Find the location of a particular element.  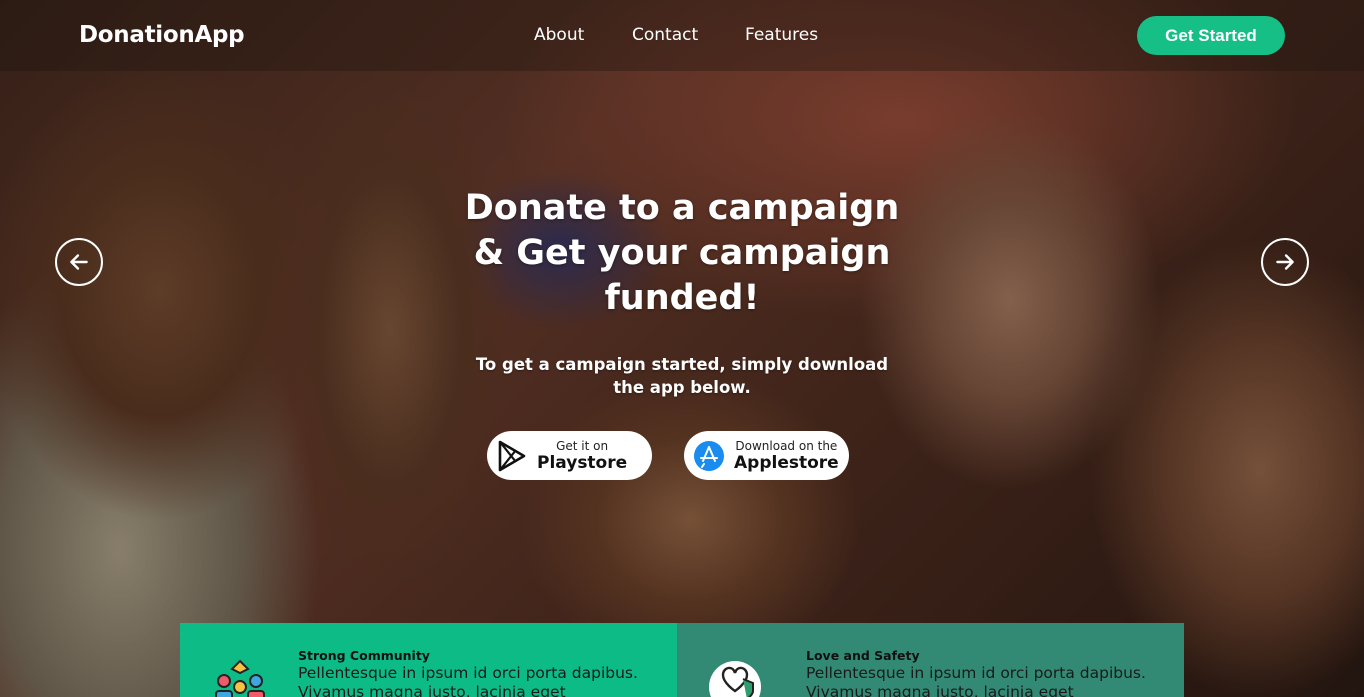

carousel-prev-button is located at coordinates (79, 262).